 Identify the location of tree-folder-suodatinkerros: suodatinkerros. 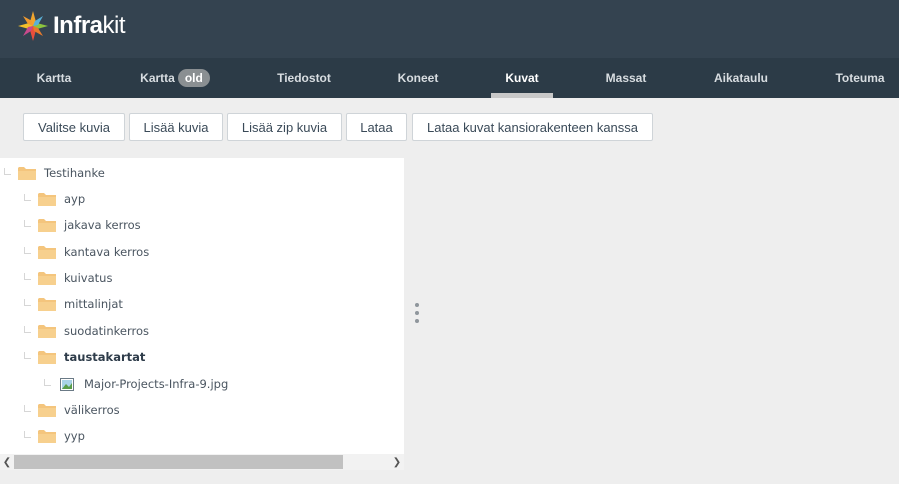
(93, 331).